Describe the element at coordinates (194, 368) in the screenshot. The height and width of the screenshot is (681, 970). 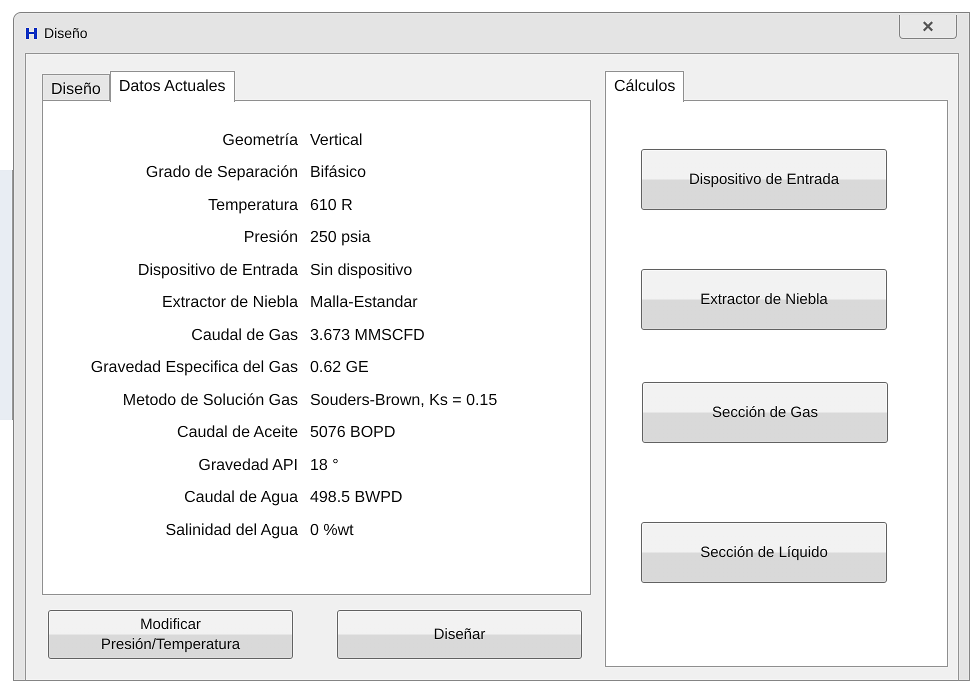
I see `field-label: Gravedad Especifica del Gas` at that location.